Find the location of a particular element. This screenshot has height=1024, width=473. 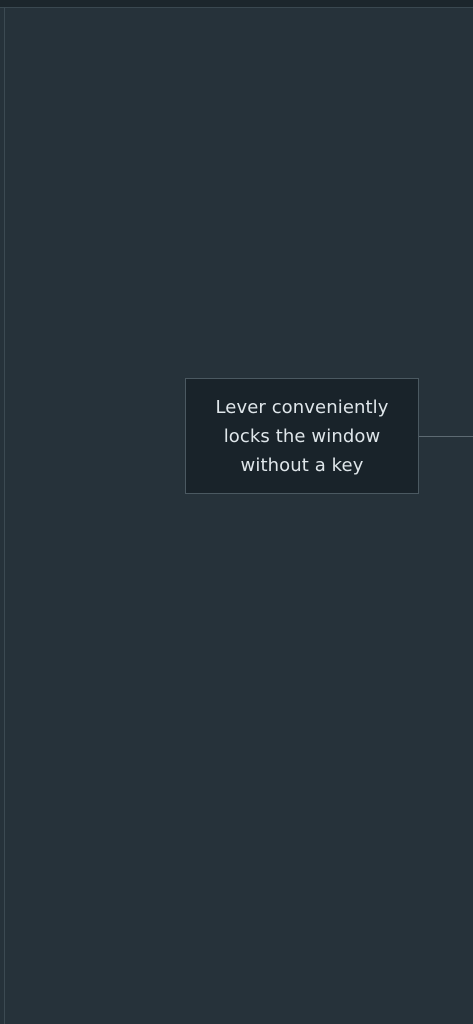

left-border-line is located at coordinates (4, 516).